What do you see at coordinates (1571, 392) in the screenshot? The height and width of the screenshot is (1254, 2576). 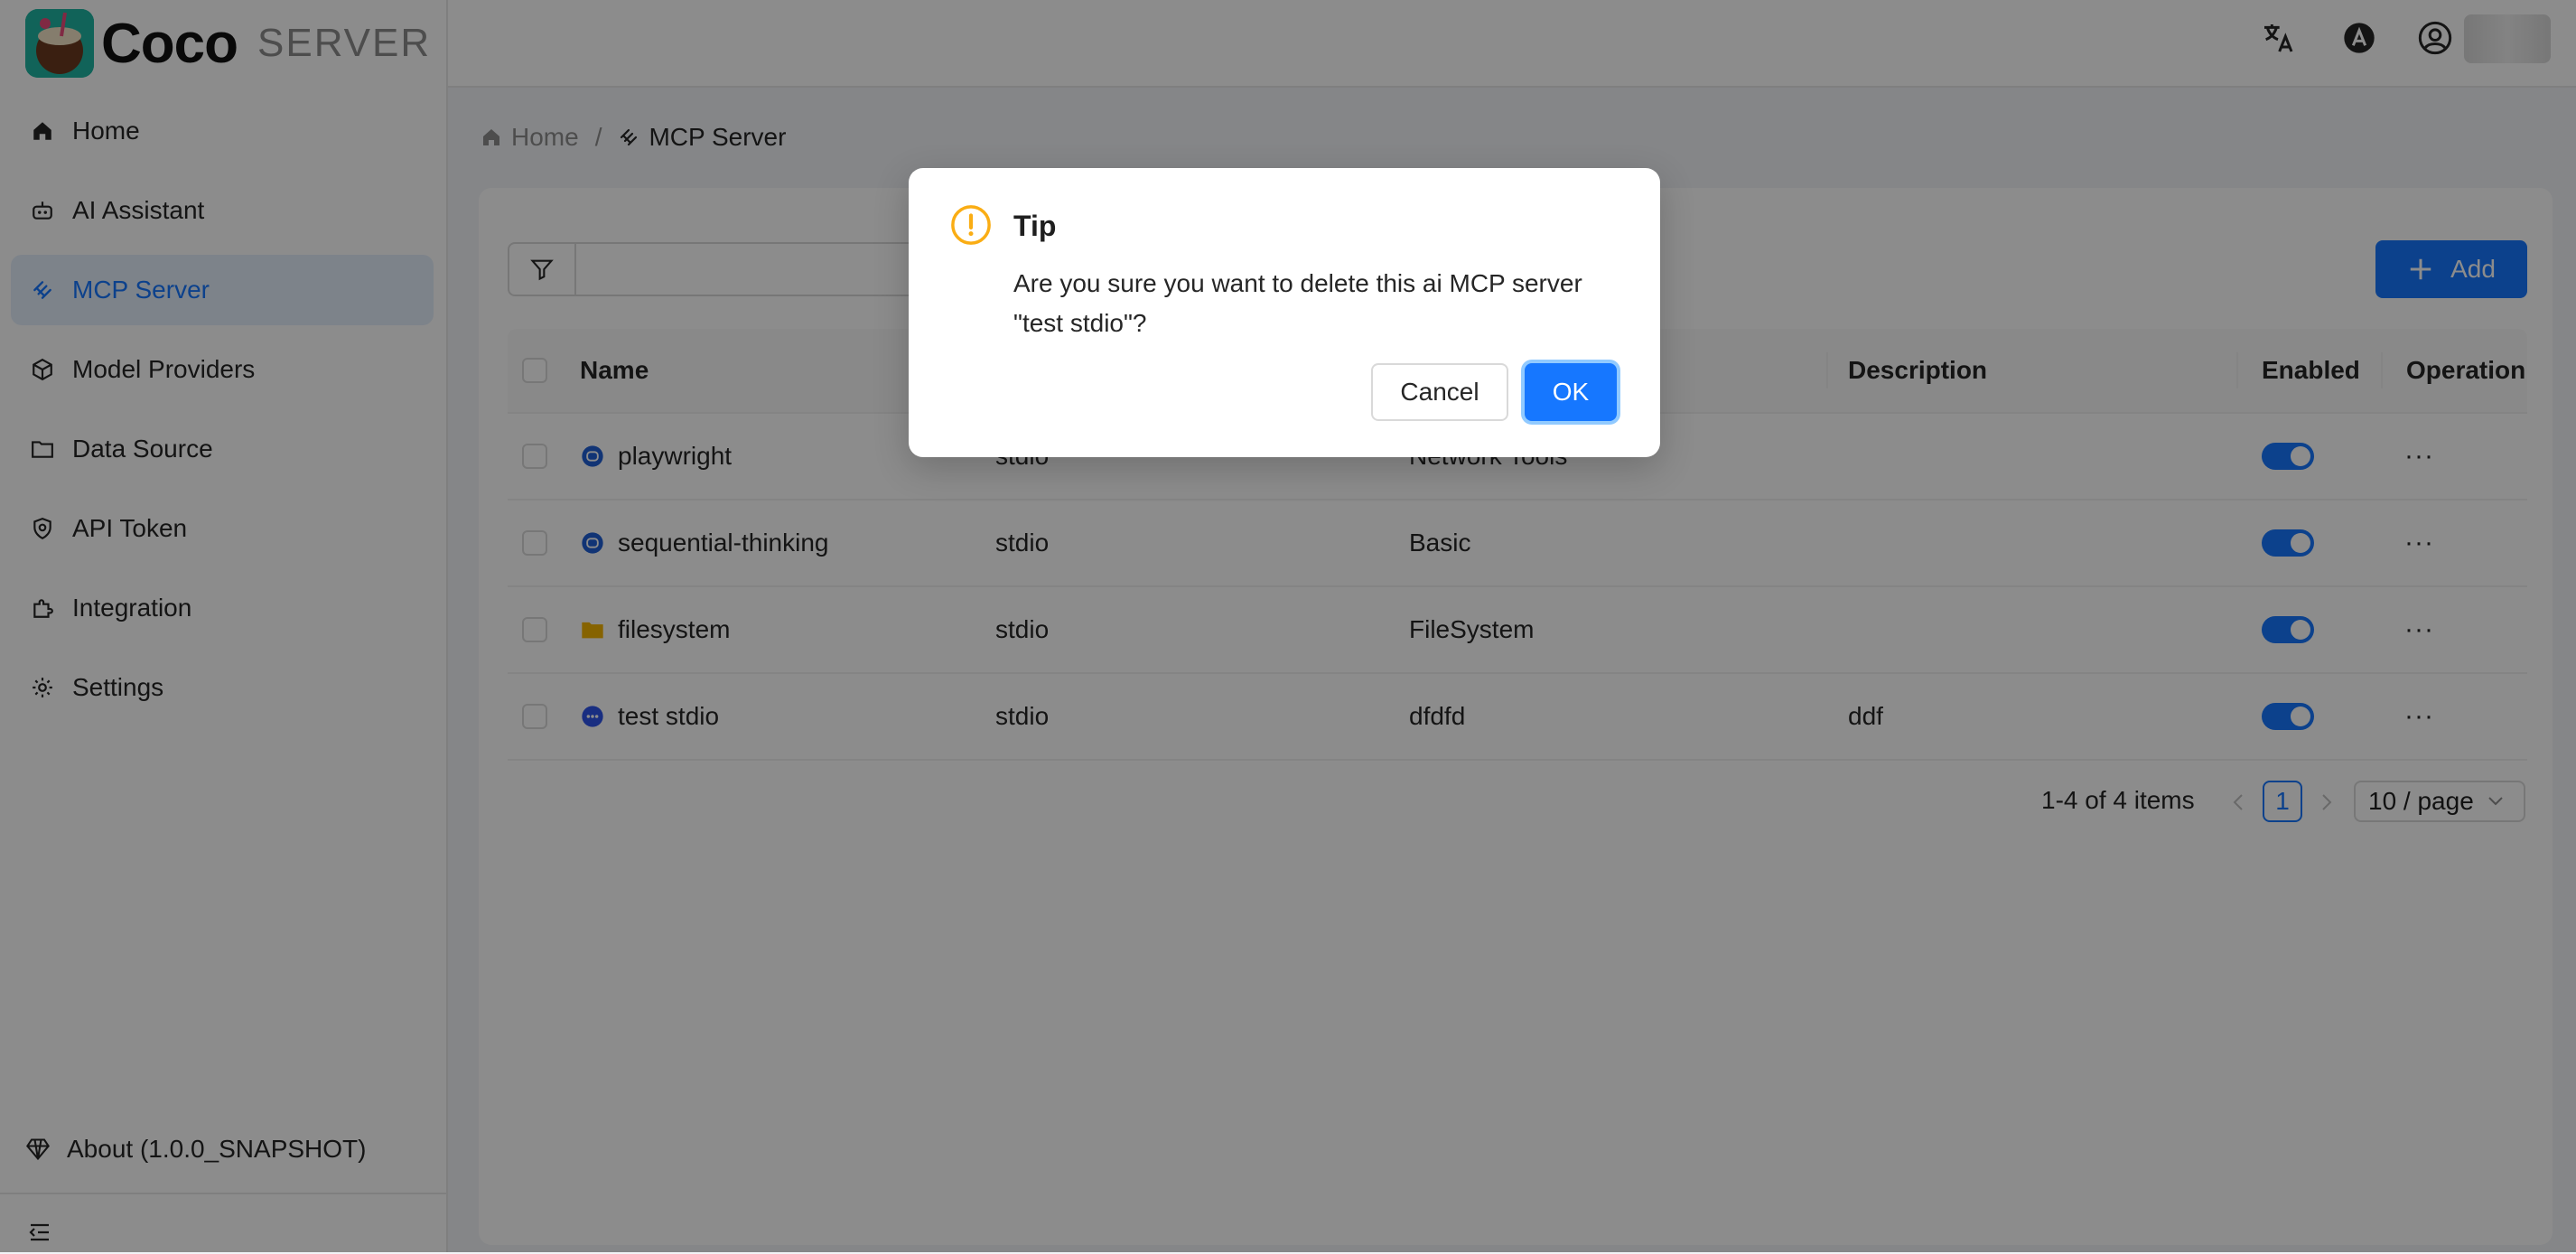 I see `ok-button: OK` at bounding box center [1571, 392].